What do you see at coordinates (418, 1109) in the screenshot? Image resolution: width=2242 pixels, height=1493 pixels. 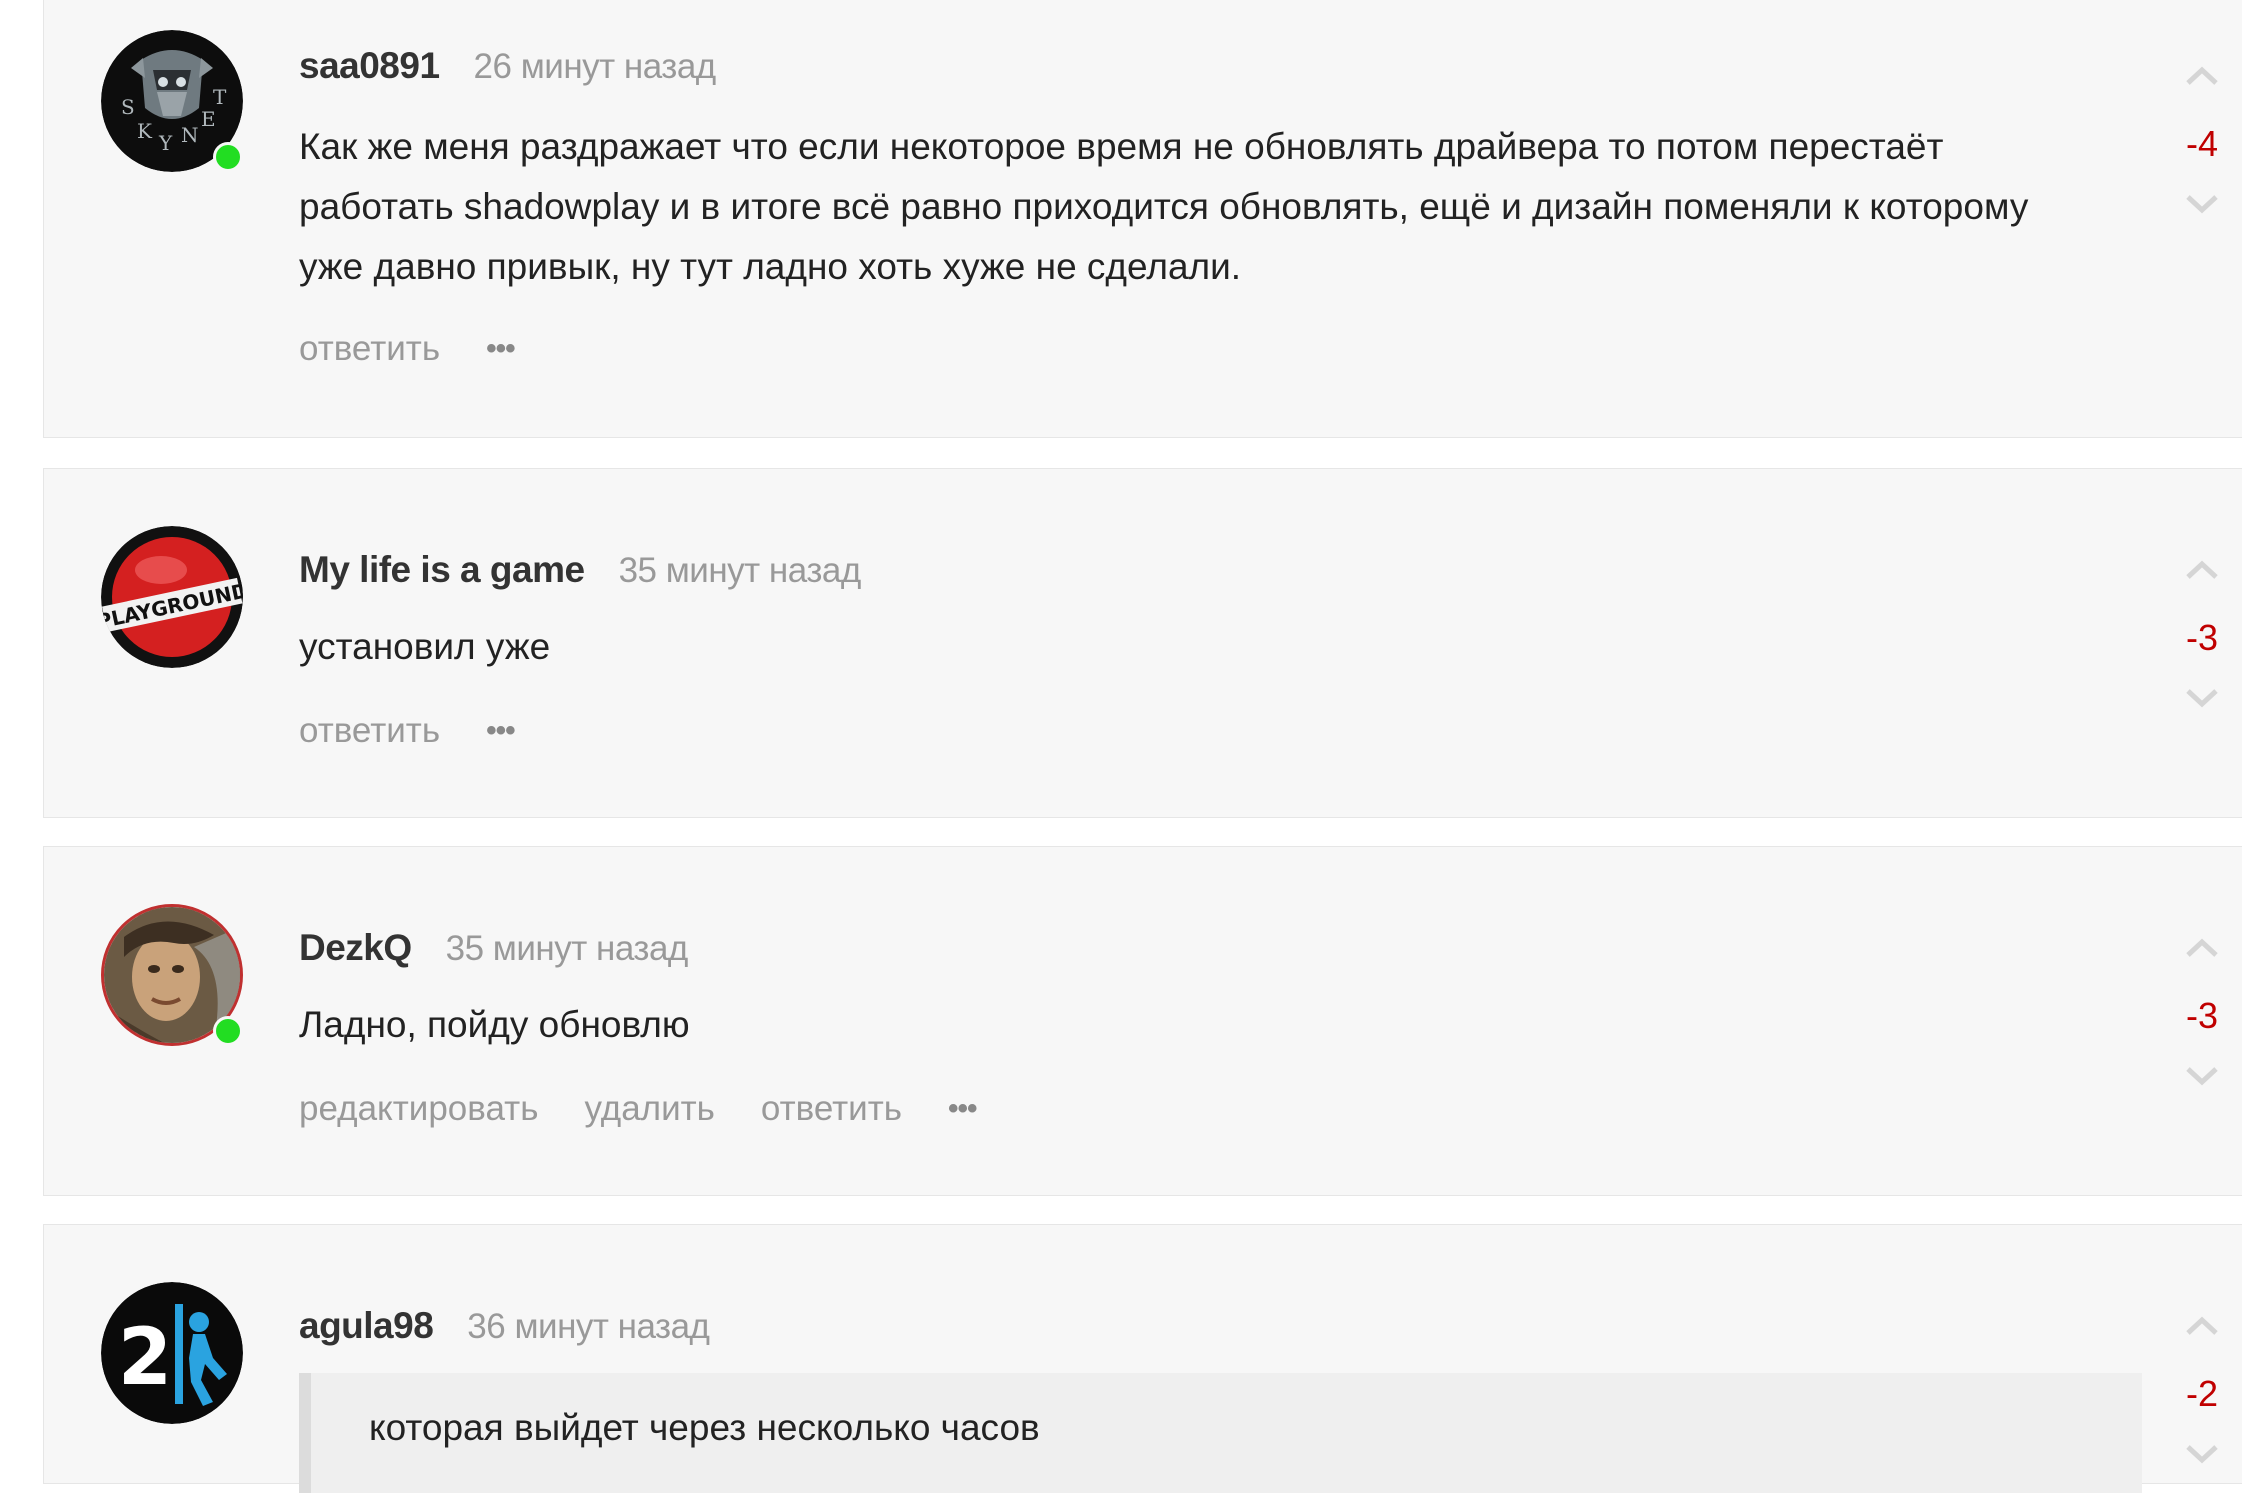 I see `edit-button: редактировать` at bounding box center [418, 1109].